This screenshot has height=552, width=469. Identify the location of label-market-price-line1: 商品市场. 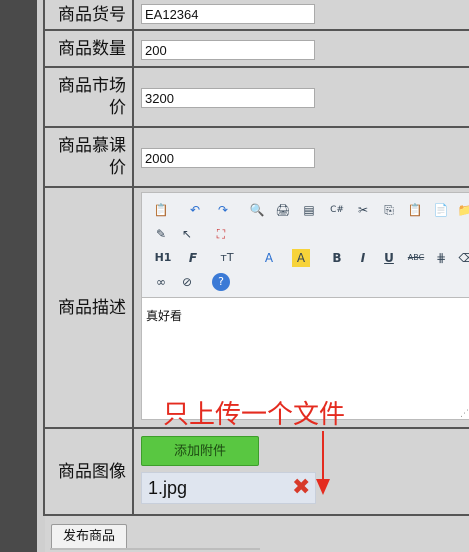
(92, 86).